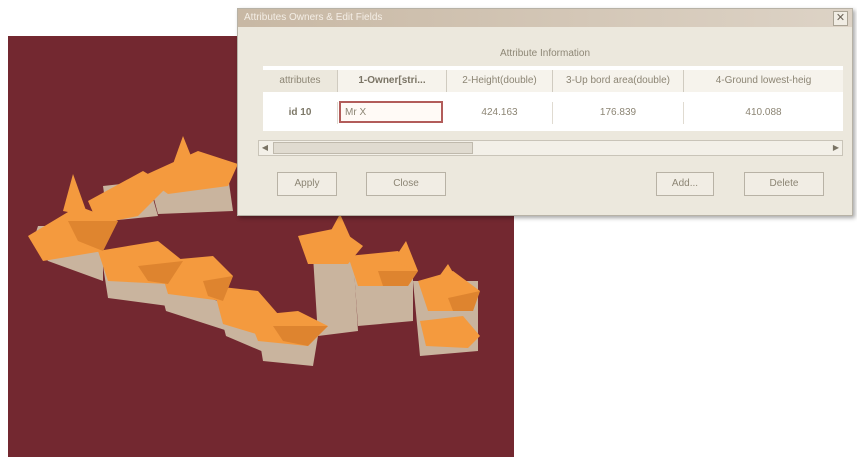 The height and width of the screenshot is (461, 857). I want to click on ground-cell: 410.088, so click(763, 113).